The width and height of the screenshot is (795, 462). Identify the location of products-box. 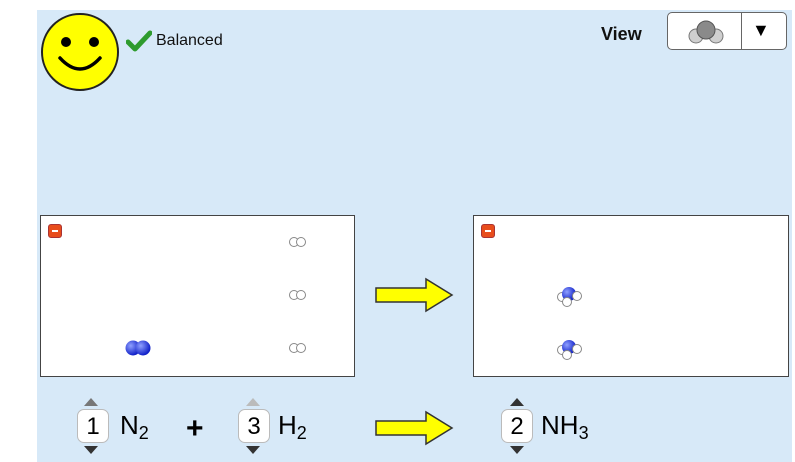
(631, 296).